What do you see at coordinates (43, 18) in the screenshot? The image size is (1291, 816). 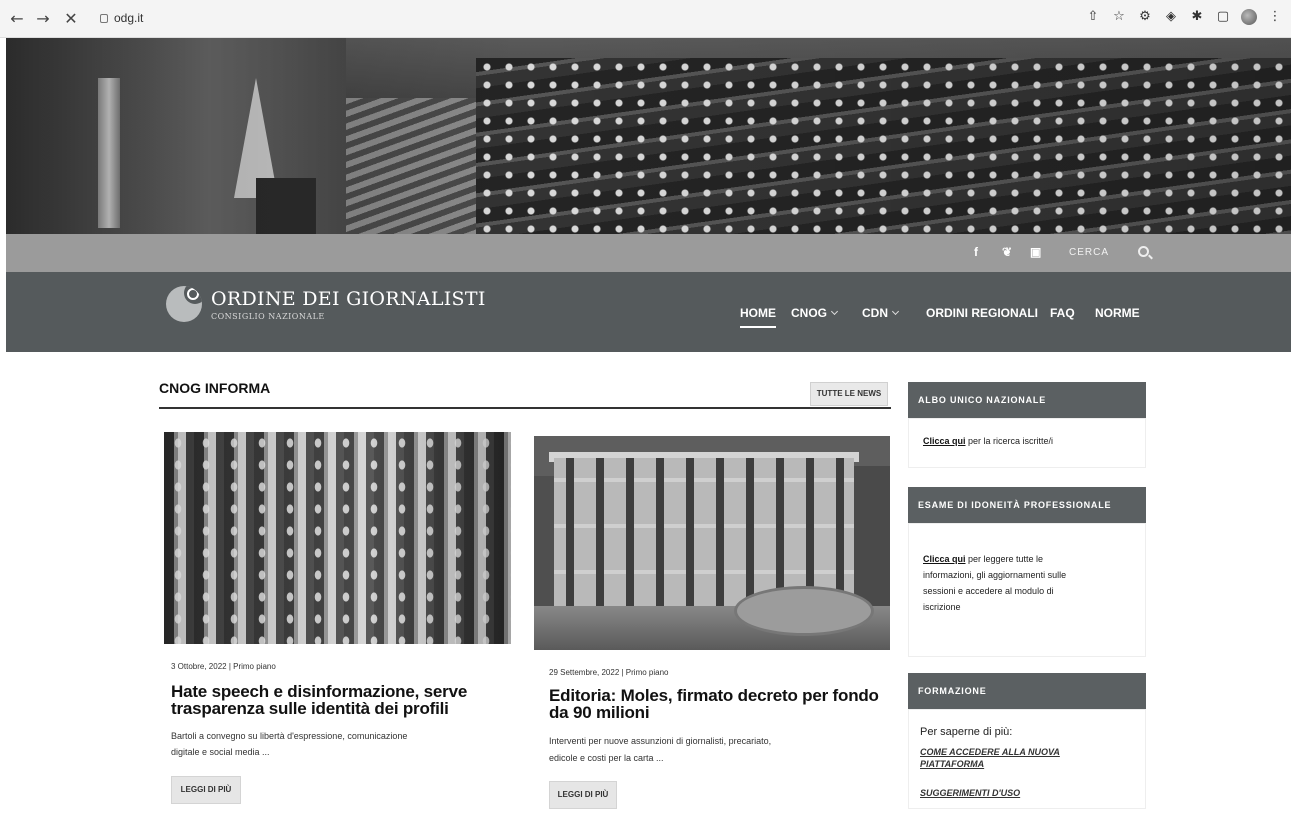 I see `forward-arrow-icon: →` at bounding box center [43, 18].